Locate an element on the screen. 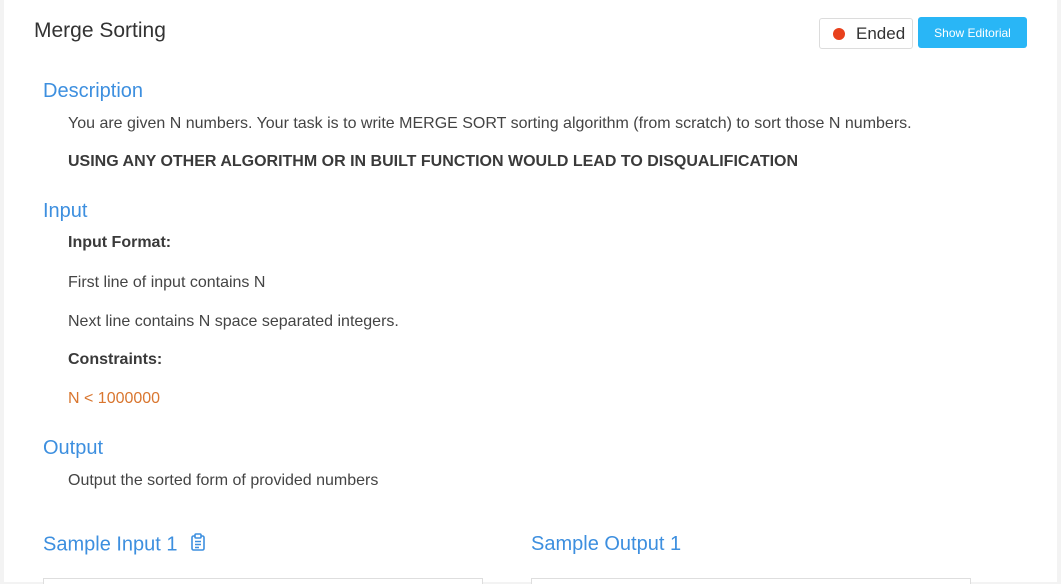 Image resolution: width=1061 pixels, height=584 pixels. status-label: Ended is located at coordinates (881, 33).